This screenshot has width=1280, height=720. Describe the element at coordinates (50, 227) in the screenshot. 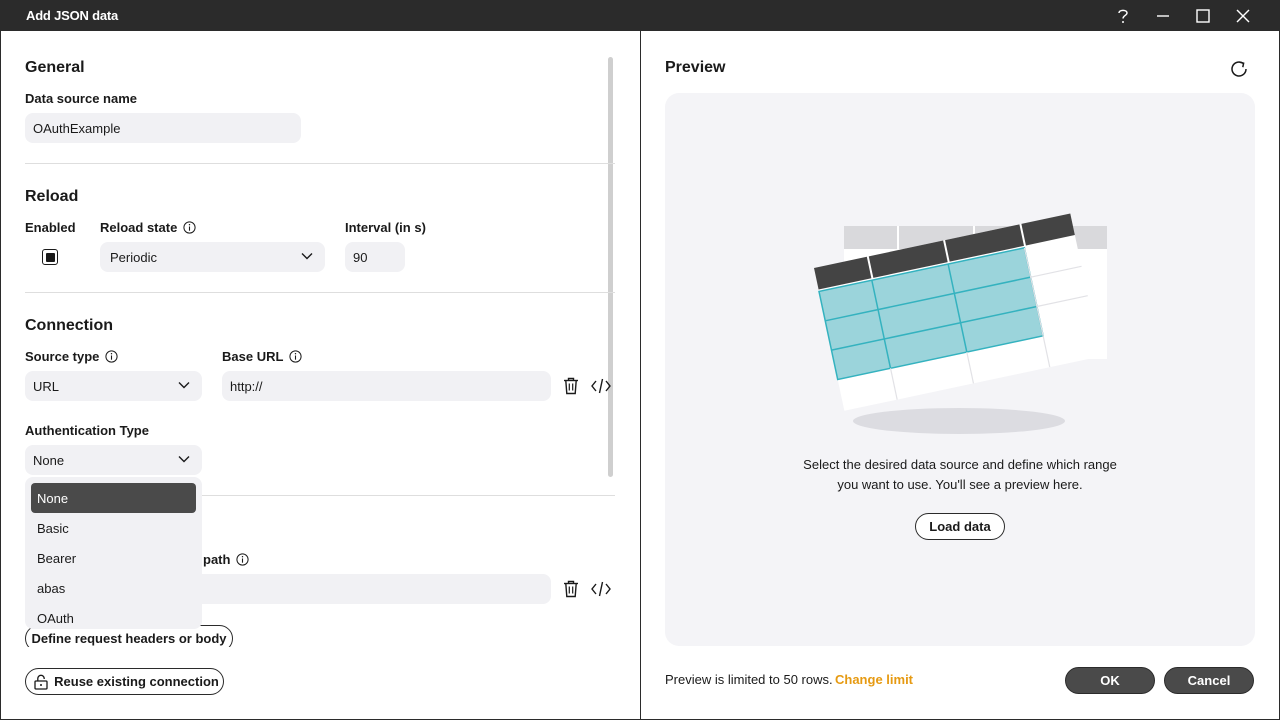

I see `enabled-label: Enabled` at that location.